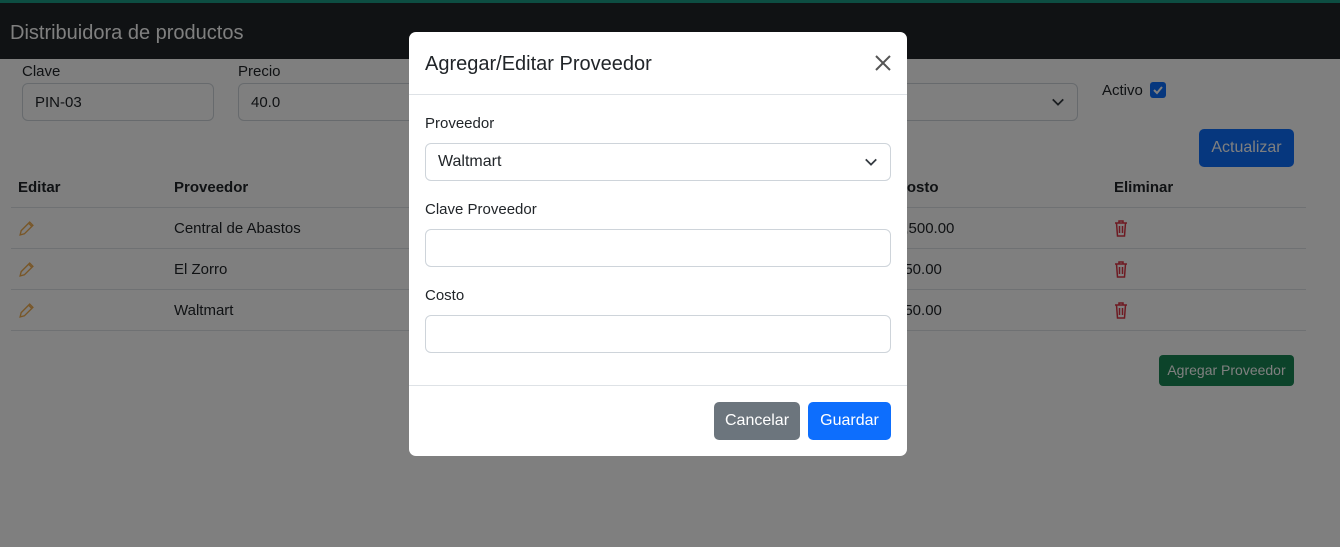 The height and width of the screenshot is (547, 1340). What do you see at coordinates (757, 421) in the screenshot?
I see `cancel-button: Cancelar` at bounding box center [757, 421].